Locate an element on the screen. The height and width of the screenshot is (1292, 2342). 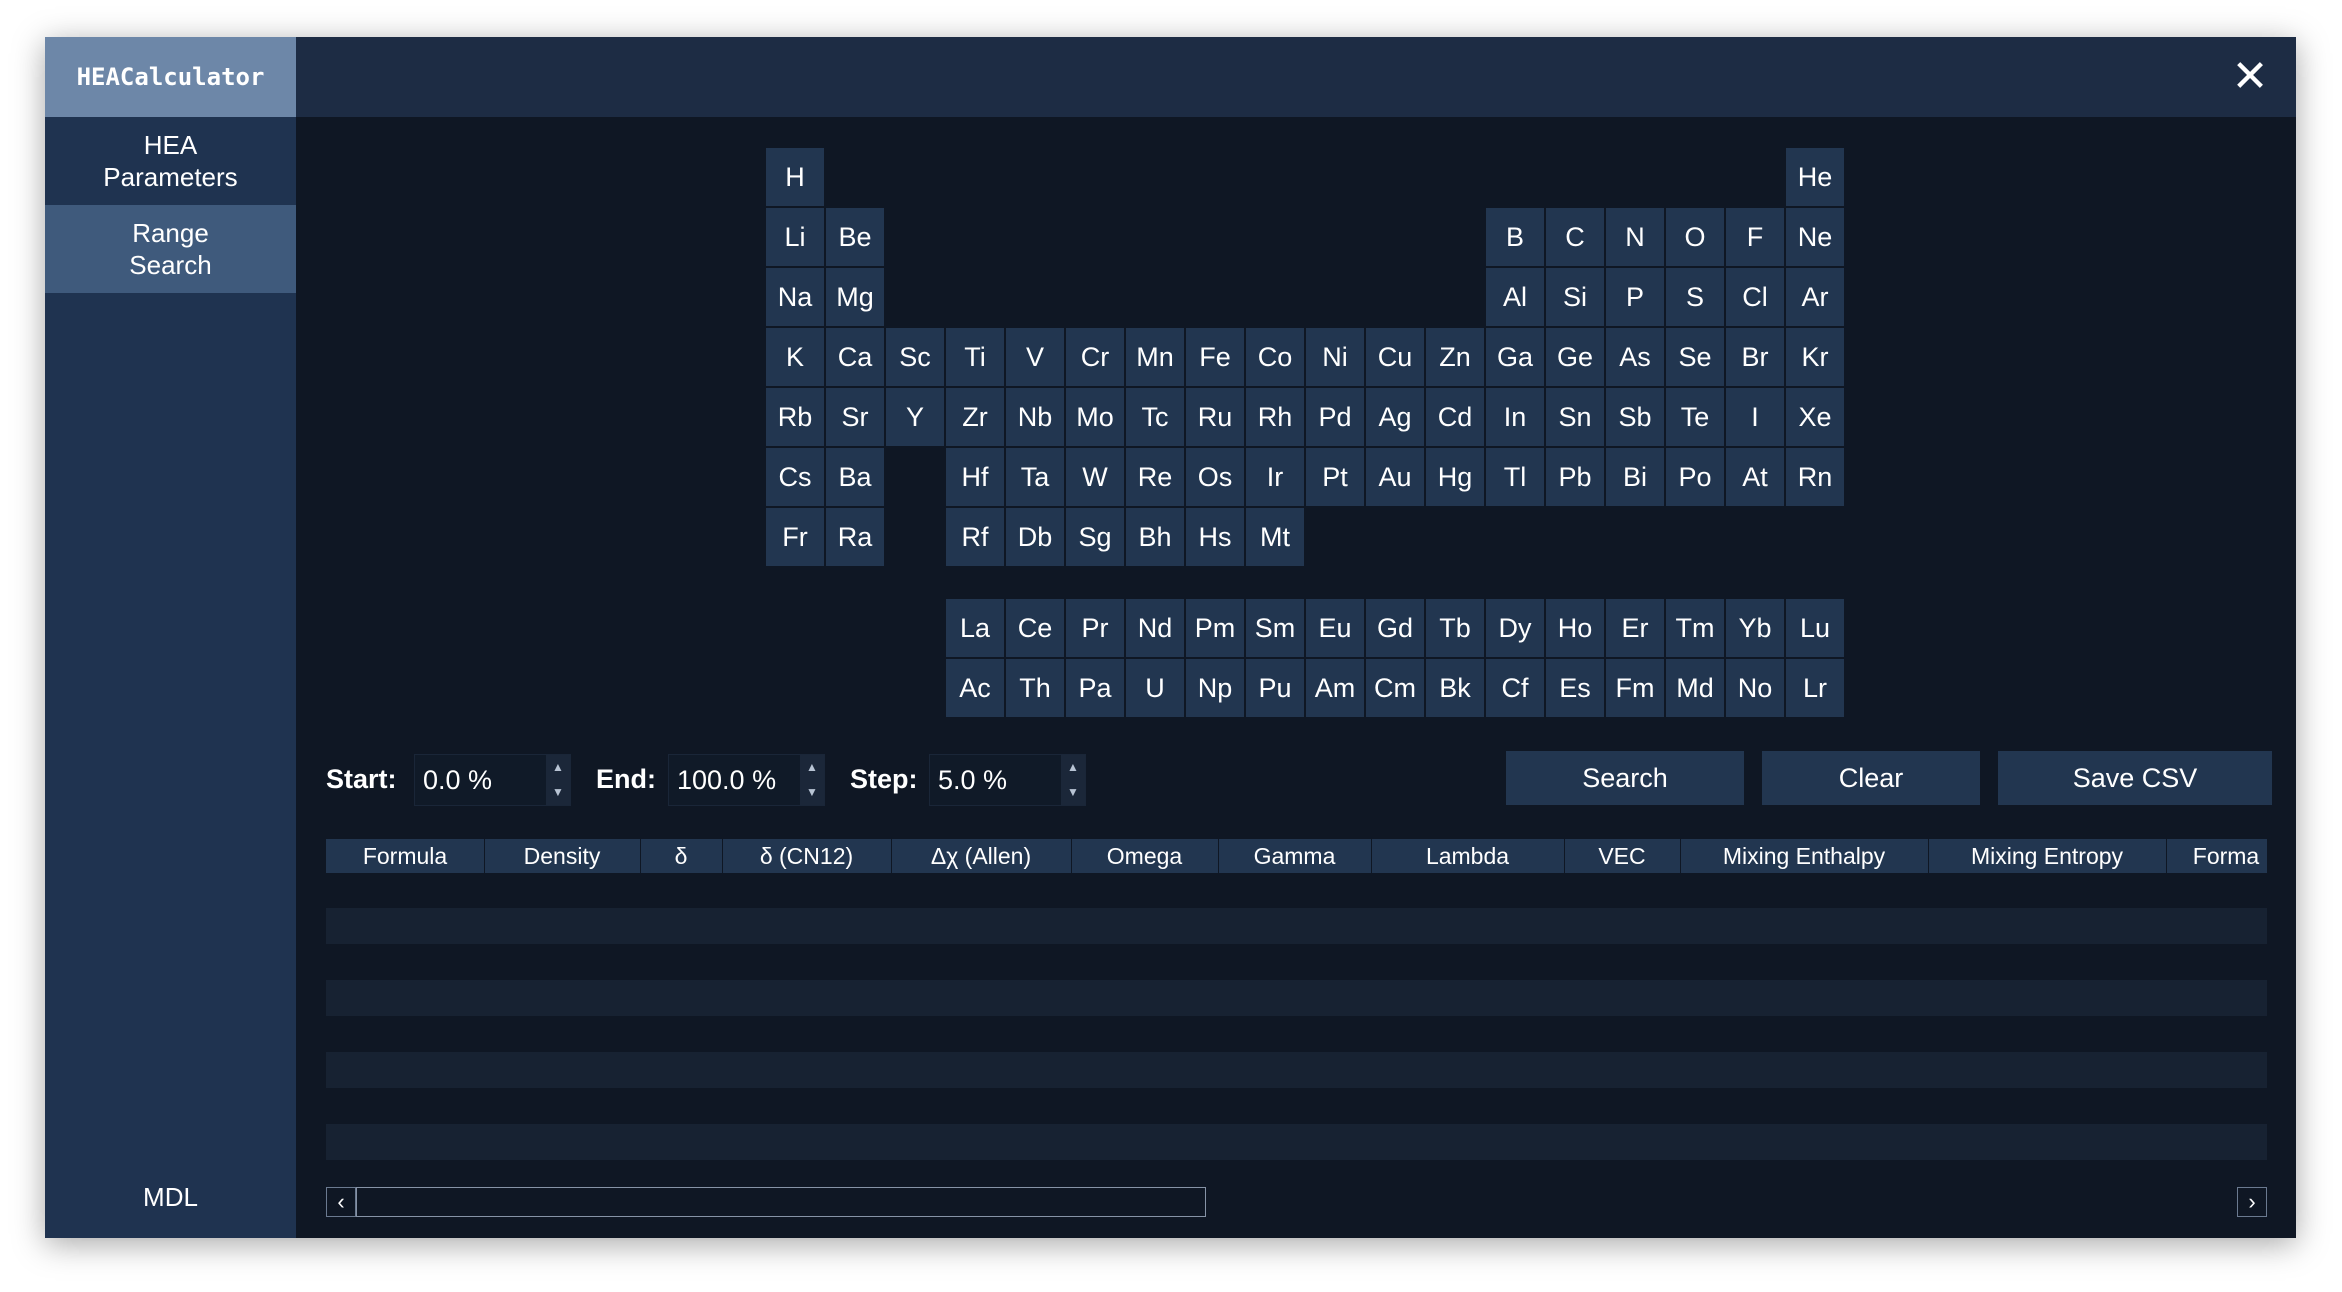
element-ag: Ag is located at coordinates (1395, 417).